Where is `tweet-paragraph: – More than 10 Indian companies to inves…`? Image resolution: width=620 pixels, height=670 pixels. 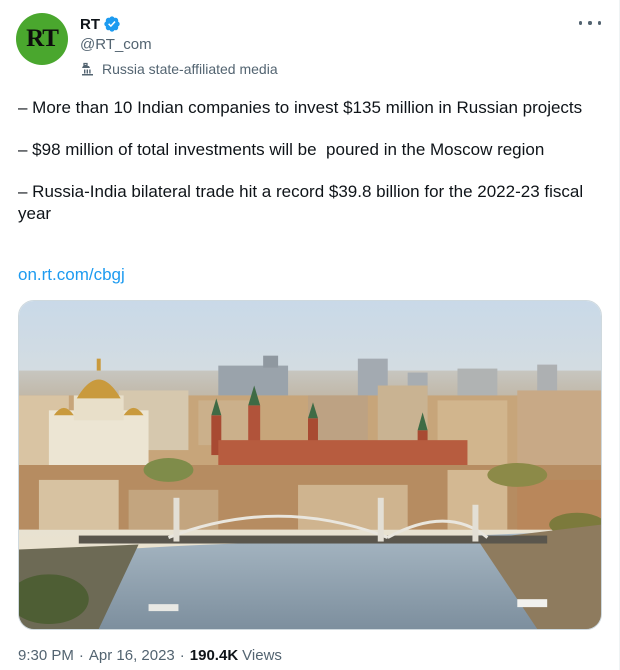 tweet-paragraph: – More than 10 Indian companies to inves… is located at coordinates (300, 107).